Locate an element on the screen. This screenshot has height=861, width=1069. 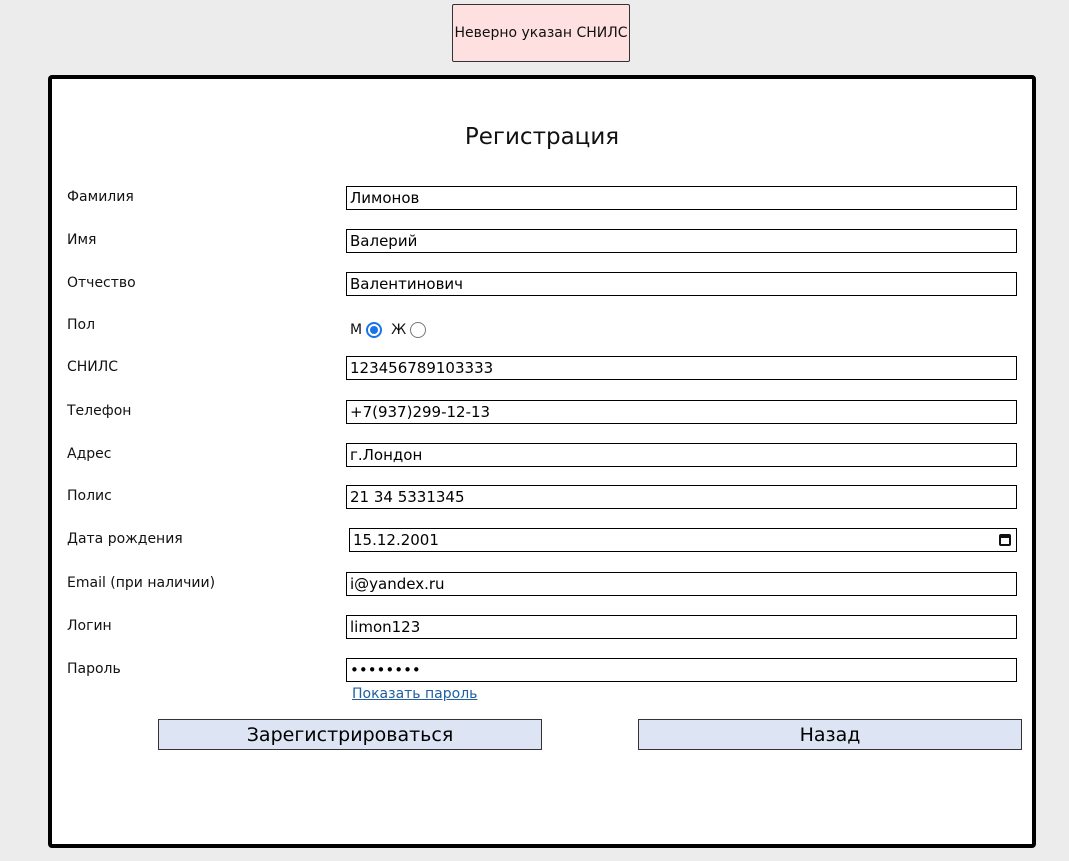
policy-input: 21 34 5331345 is located at coordinates (681, 497).